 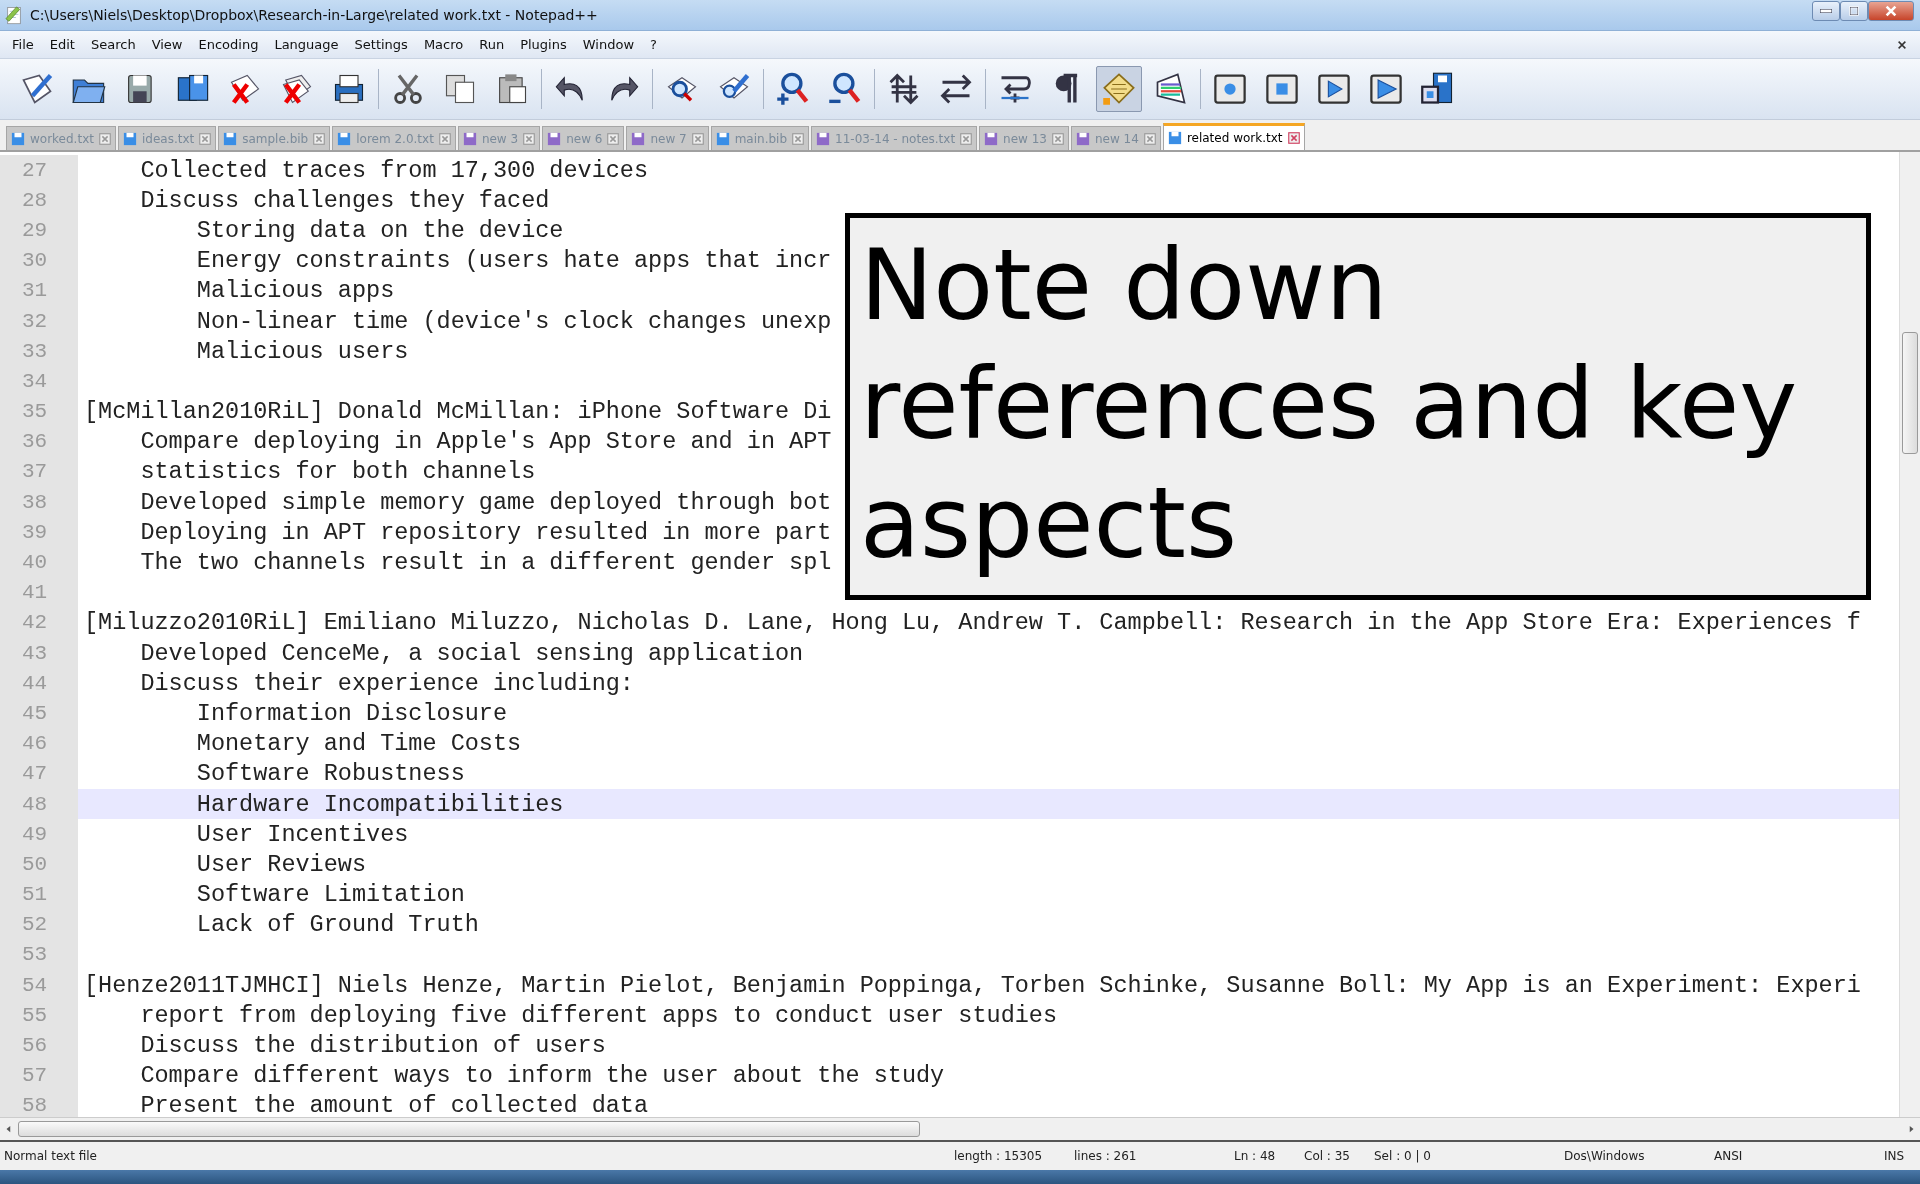 What do you see at coordinates (306, 44) in the screenshot?
I see `menu-item: Language` at bounding box center [306, 44].